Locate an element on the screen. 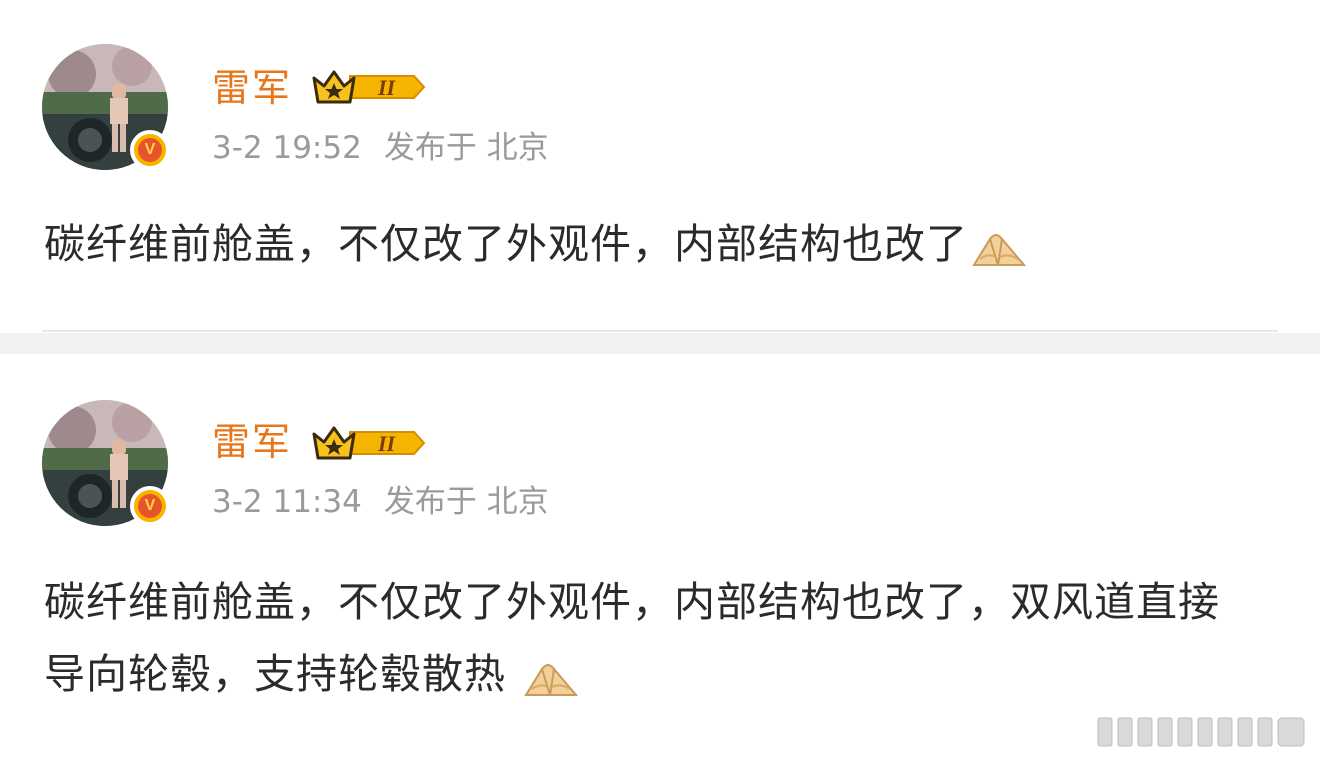 This screenshot has width=1320, height=763. post-meta: 3-2 19:52 发布于 北京 is located at coordinates (391, 148).